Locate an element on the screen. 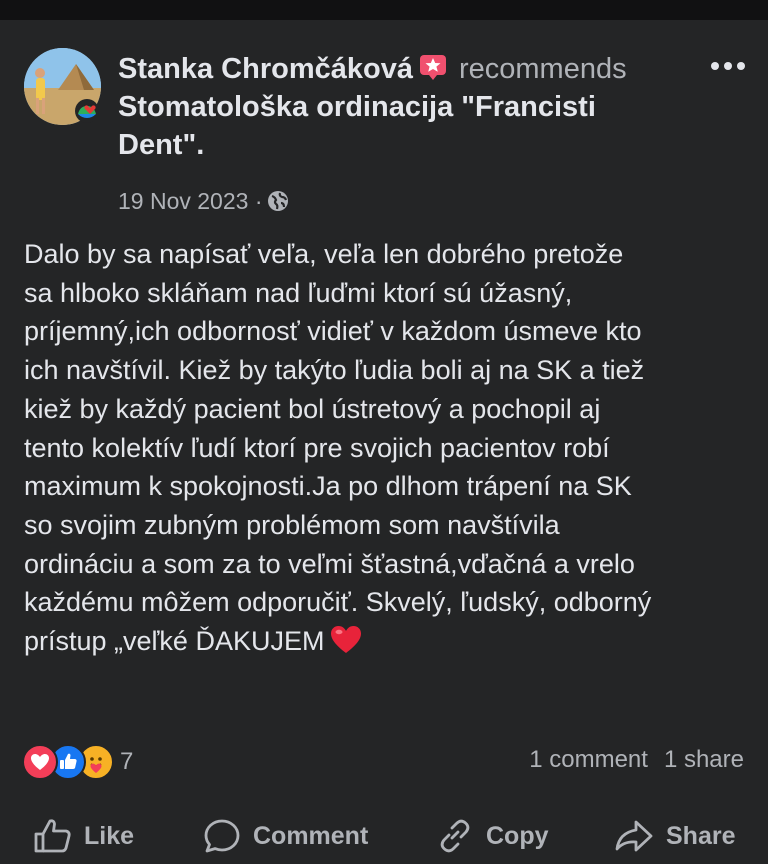 The width and height of the screenshot is (768, 864). reaction-count: 7 is located at coordinates (127, 761).